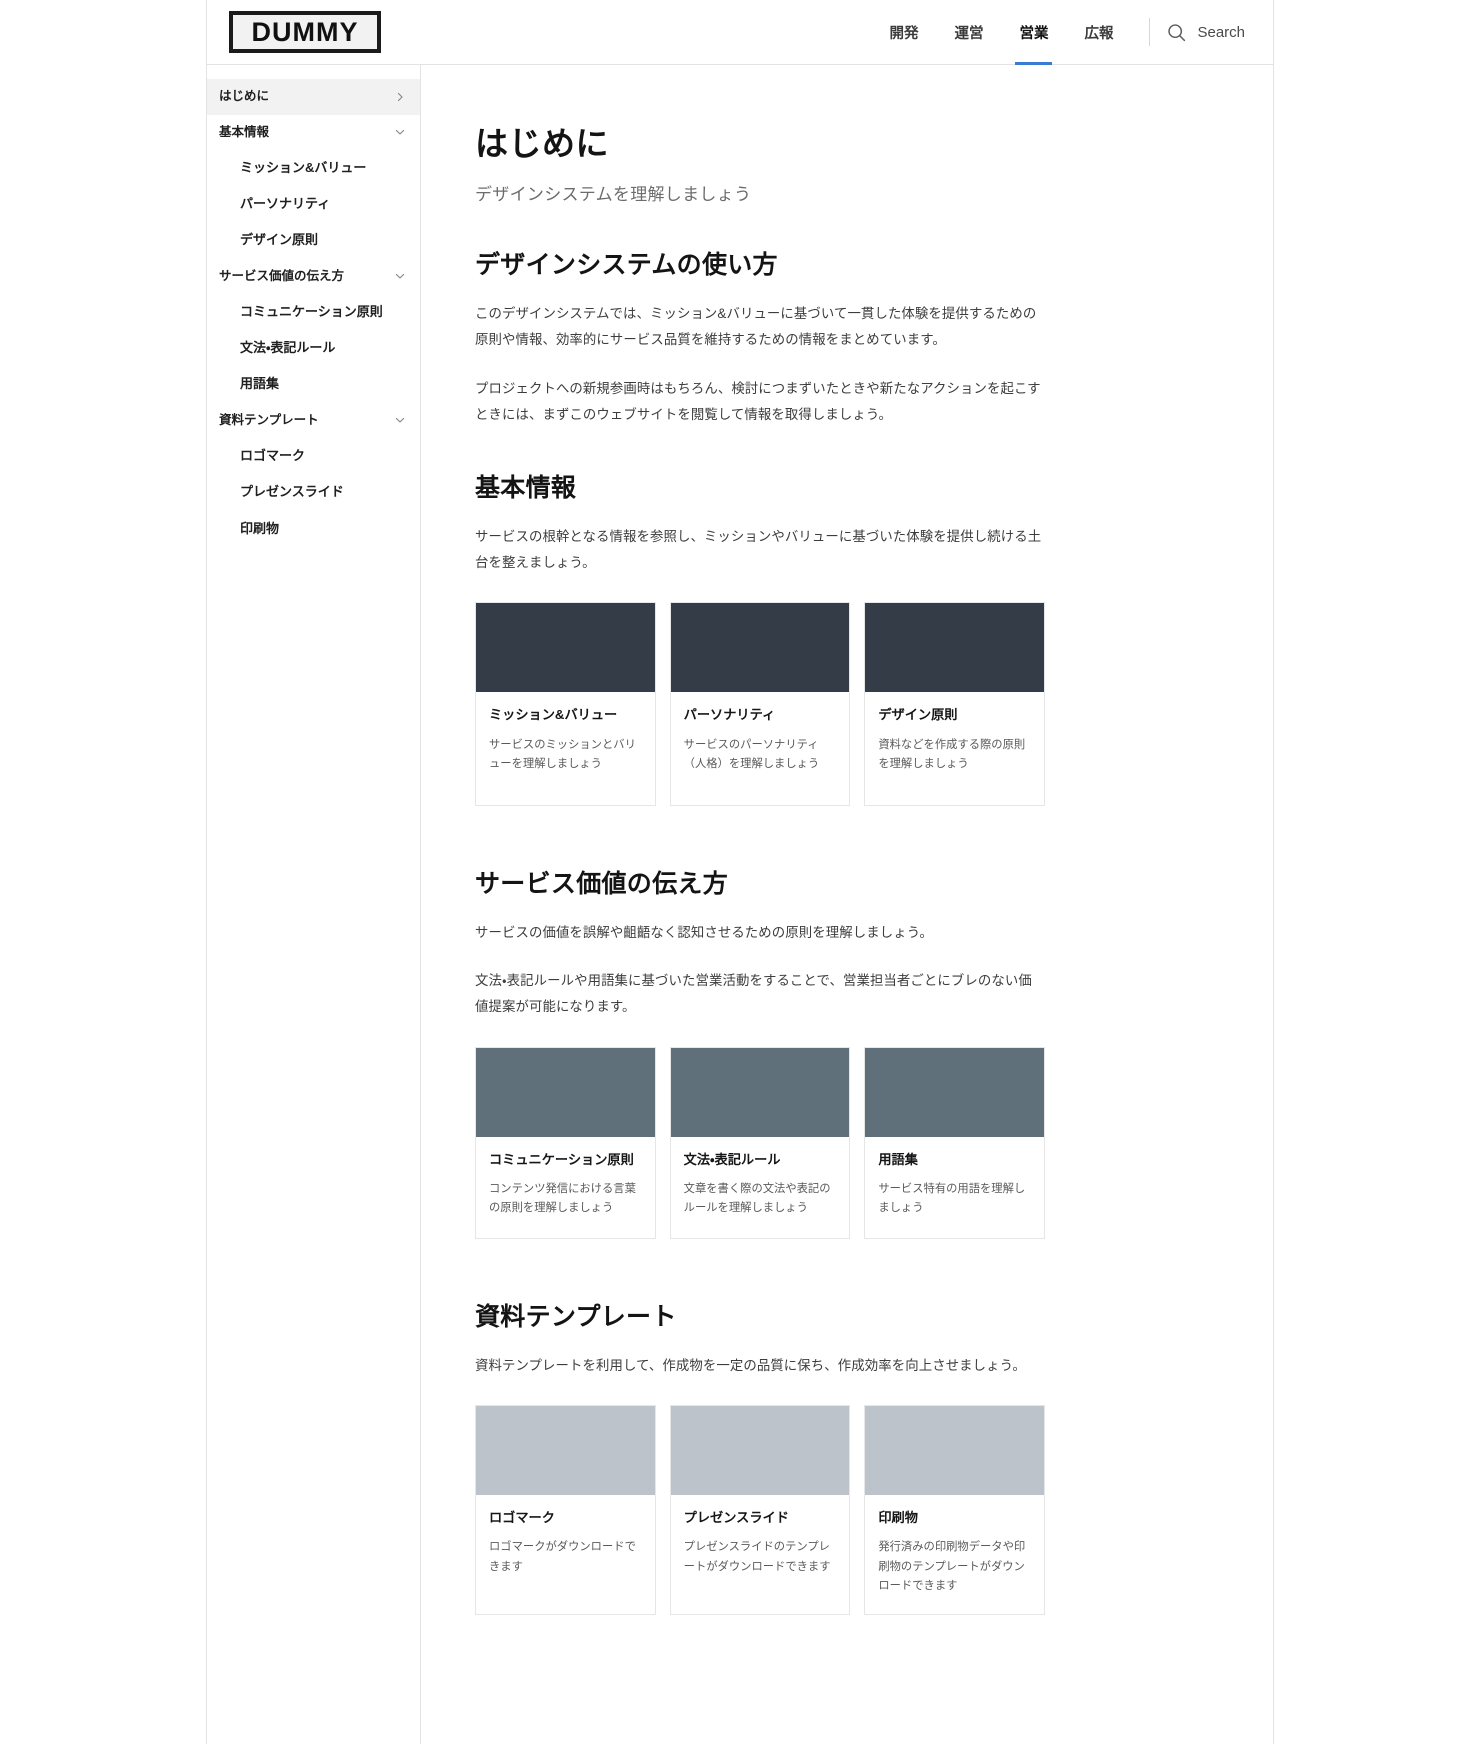  What do you see at coordinates (751, 754) in the screenshot?
I see `card-description: サービスのパーソナリティ（人格）を理解しましょう` at bounding box center [751, 754].